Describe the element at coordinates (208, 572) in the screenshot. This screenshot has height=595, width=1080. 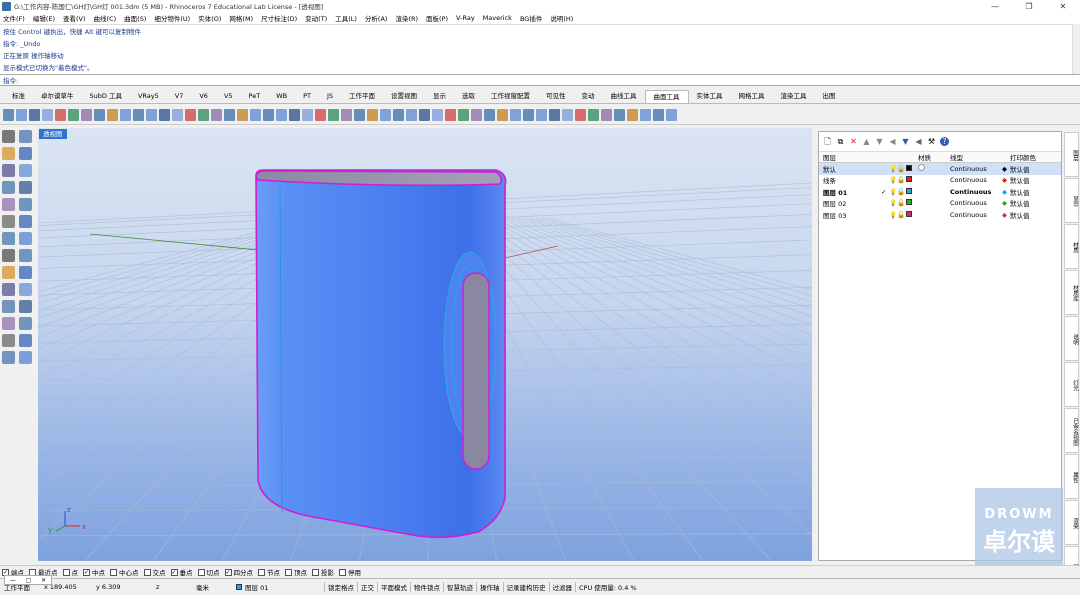
I see `osnap-7: 切点` at that location.